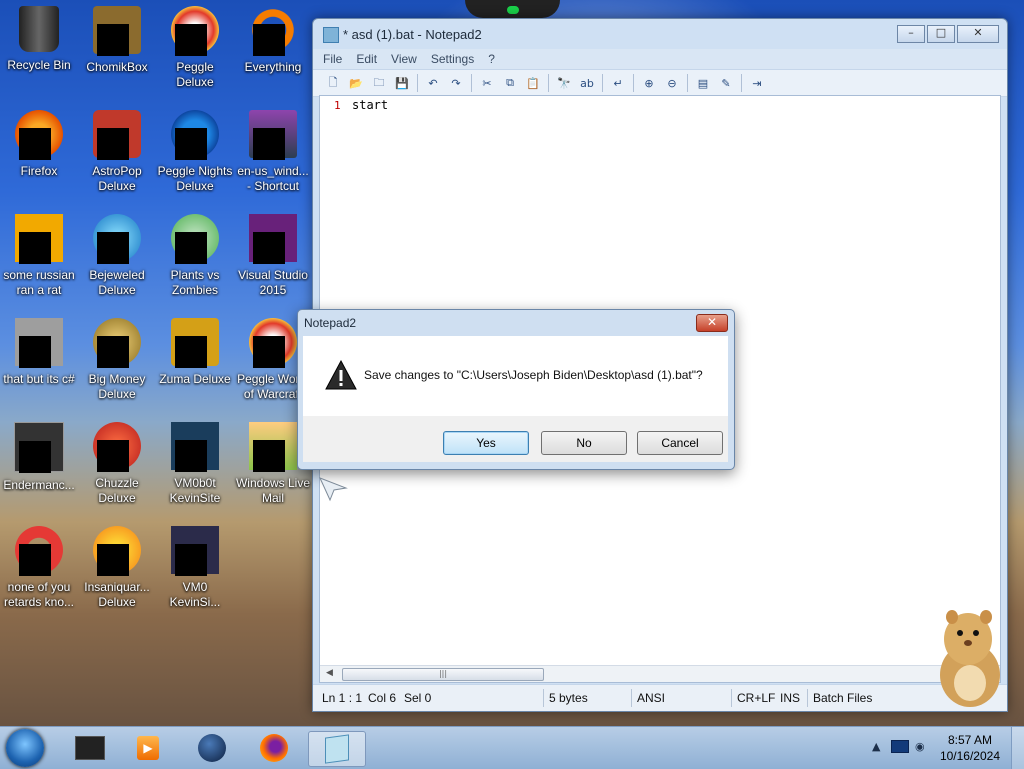  Describe the element at coordinates (587, 83) in the screenshot. I see `replace-icon: ab` at that location.